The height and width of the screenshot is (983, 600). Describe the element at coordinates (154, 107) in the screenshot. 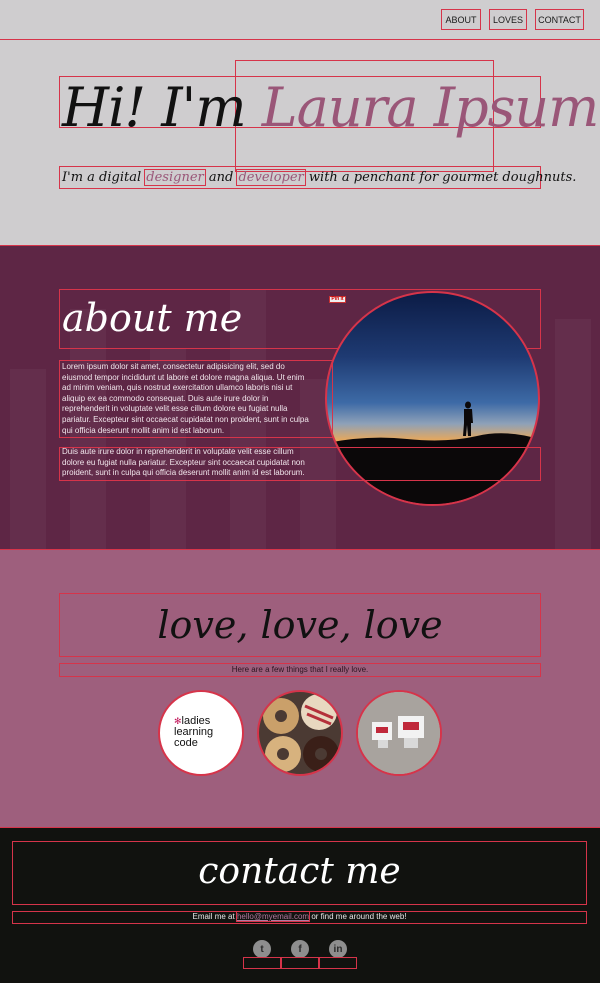

I see `hero-greeting: Hi! I'm` at that location.